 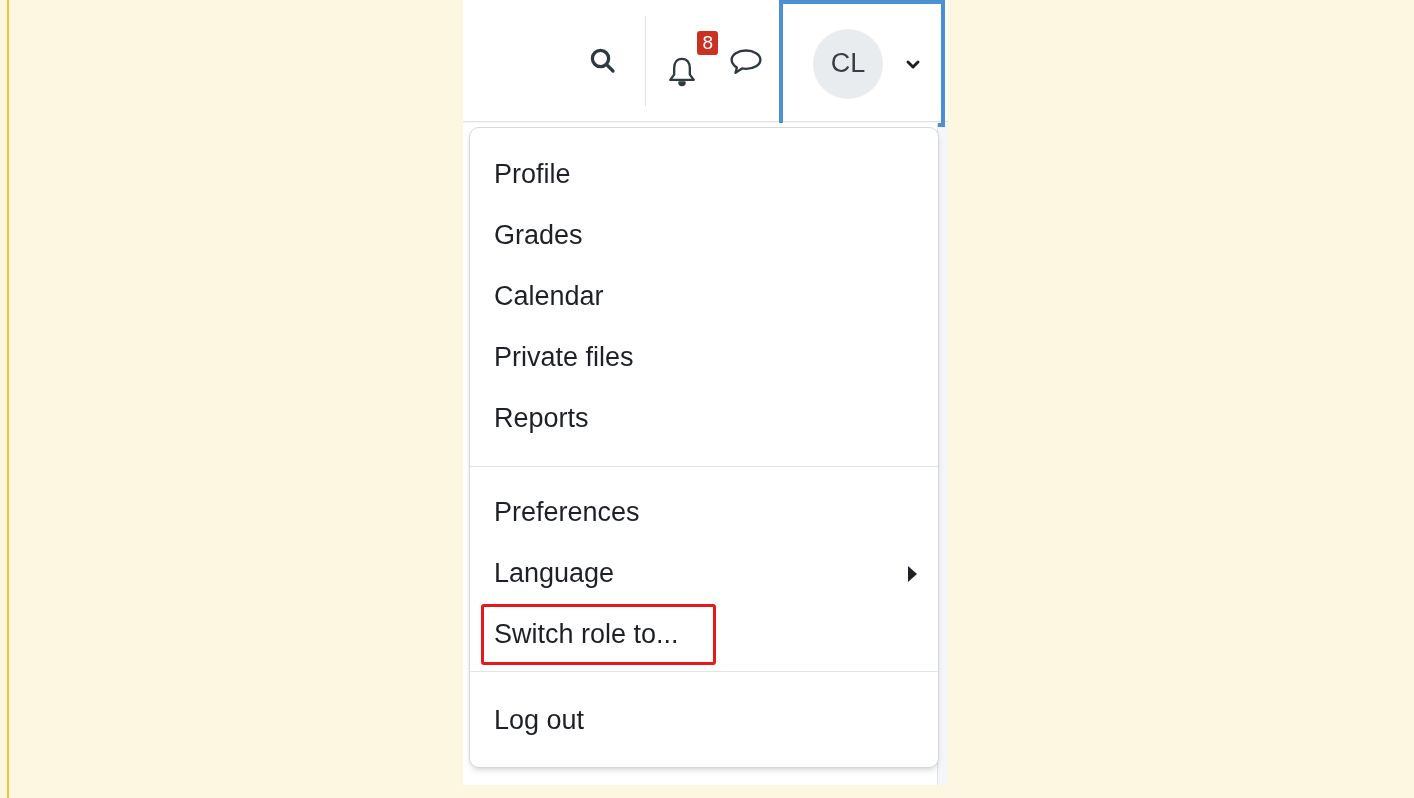 I want to click on menu-item: Log out, so click(x=551, y=720).